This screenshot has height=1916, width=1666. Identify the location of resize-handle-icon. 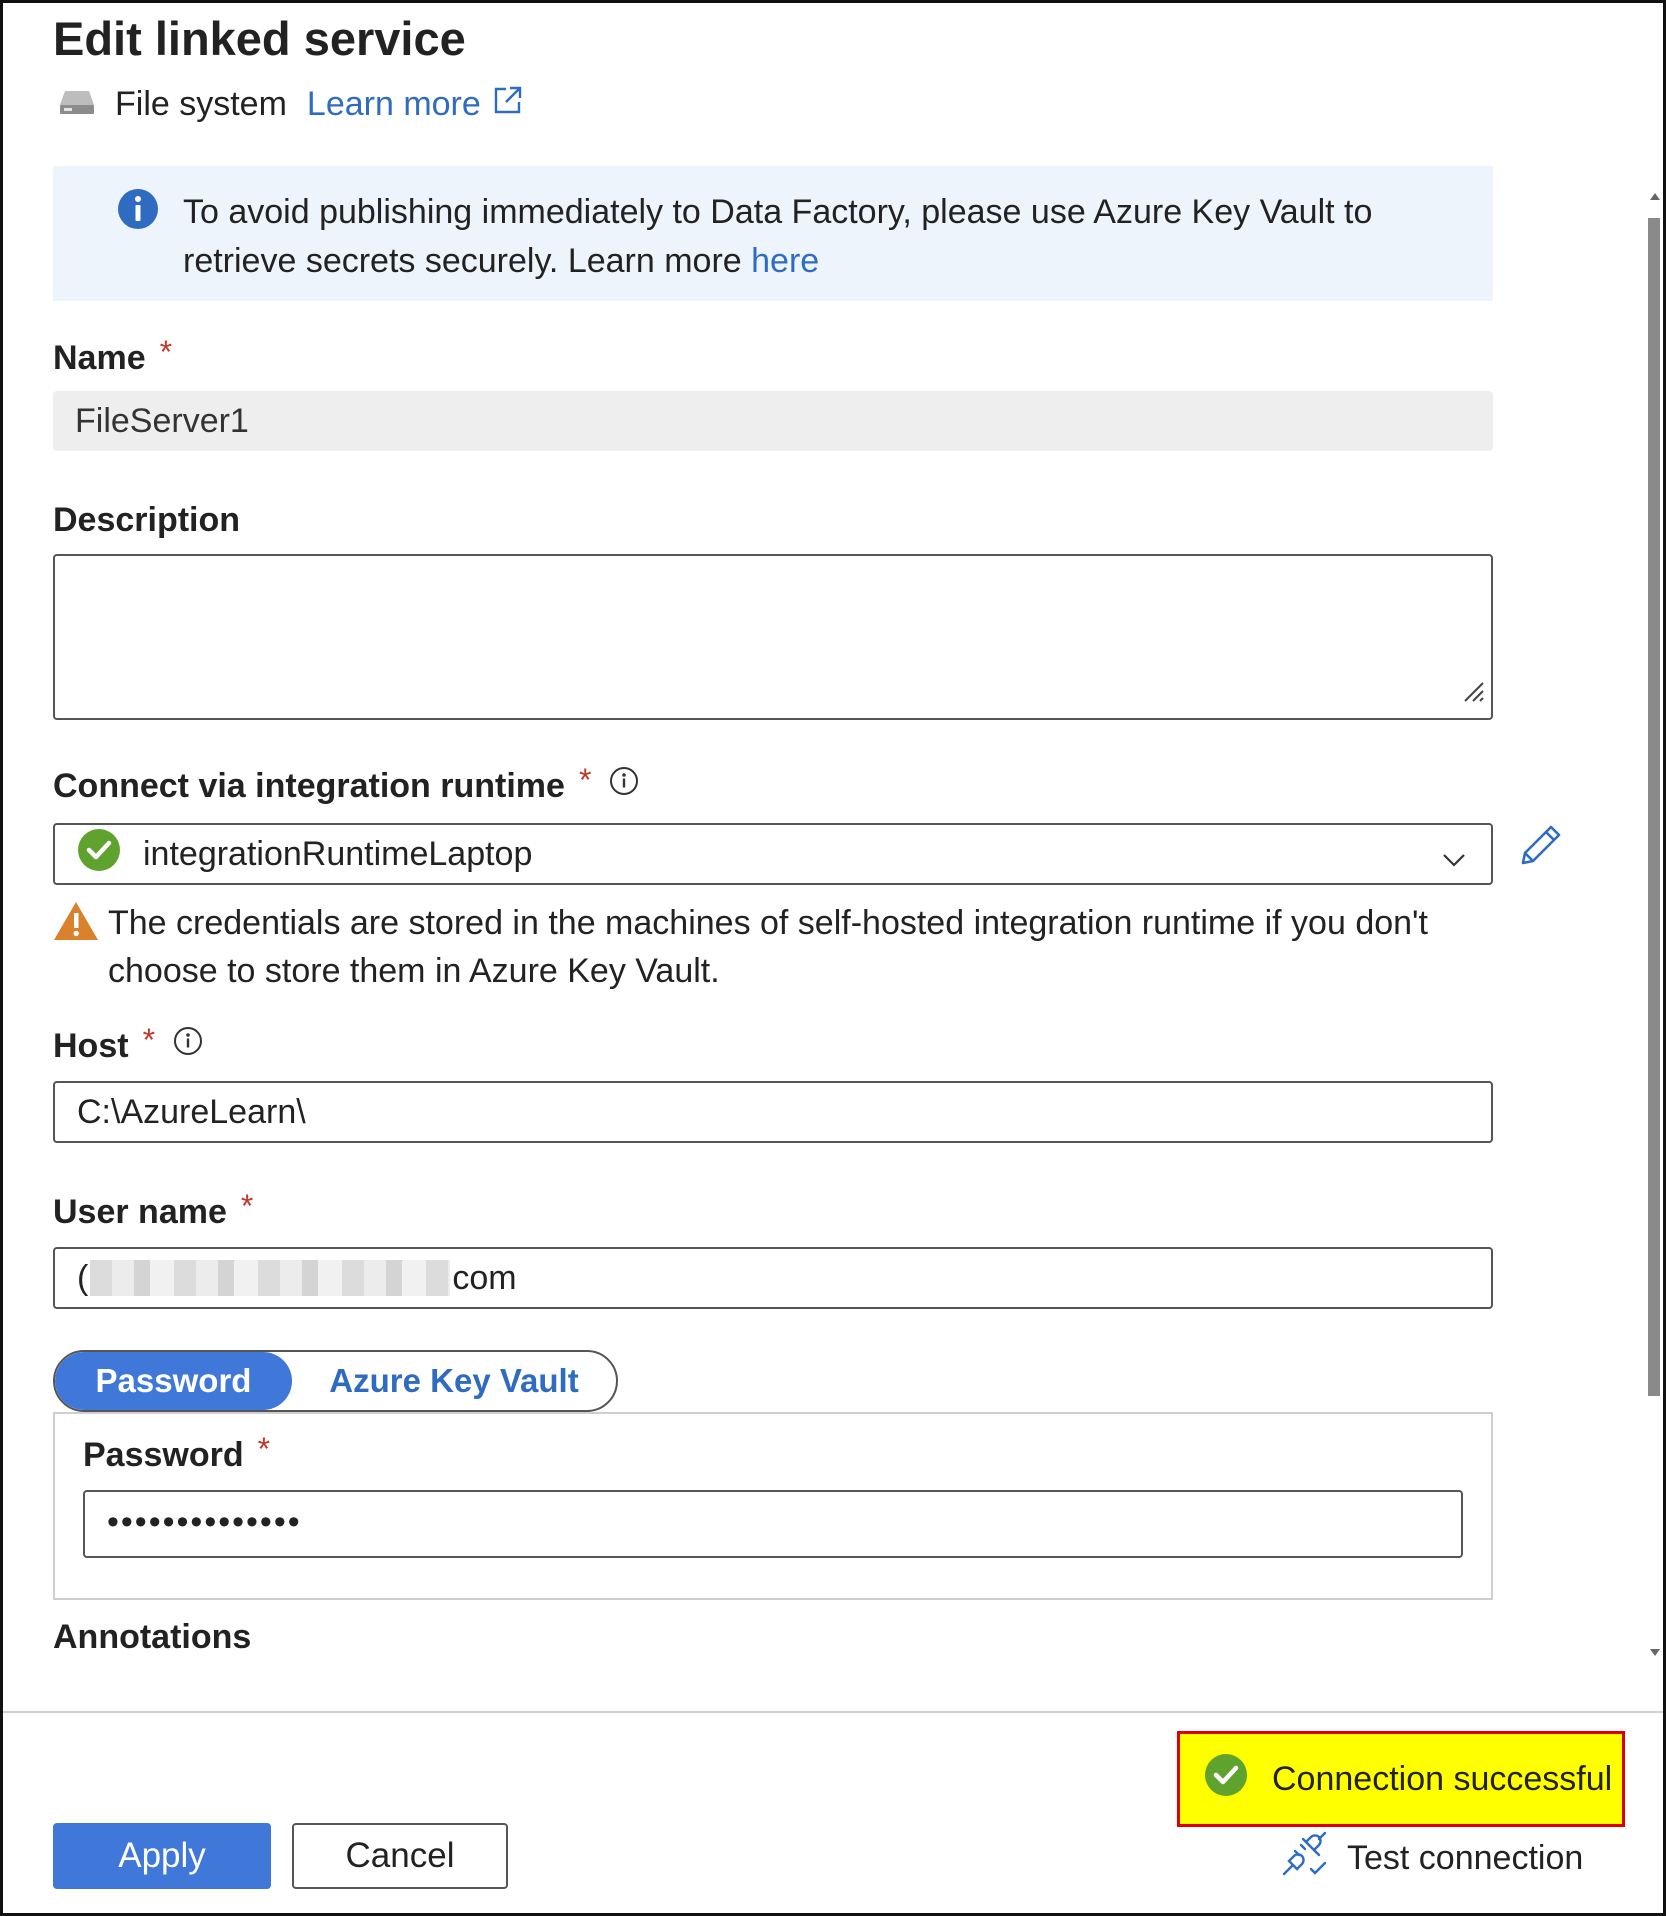
(1472, 692).